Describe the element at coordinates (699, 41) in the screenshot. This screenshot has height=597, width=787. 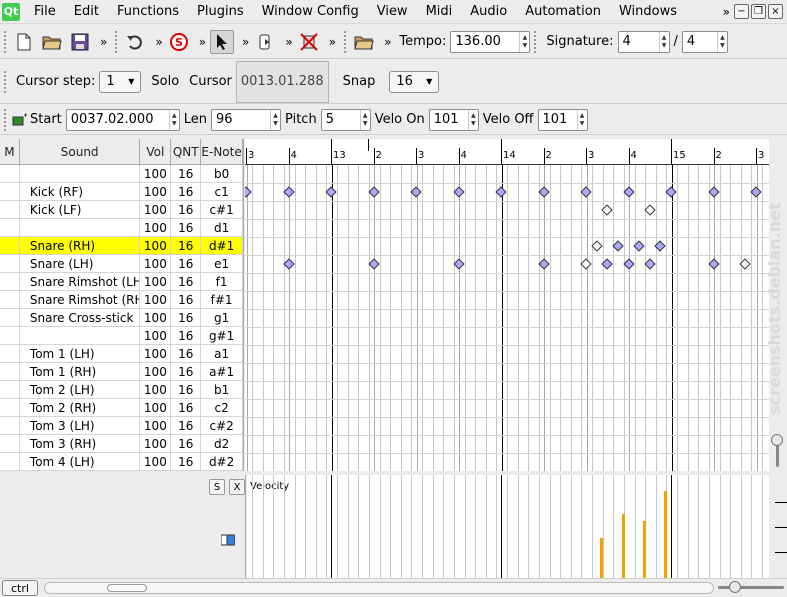
I see `signature-denominator-input` at that location.